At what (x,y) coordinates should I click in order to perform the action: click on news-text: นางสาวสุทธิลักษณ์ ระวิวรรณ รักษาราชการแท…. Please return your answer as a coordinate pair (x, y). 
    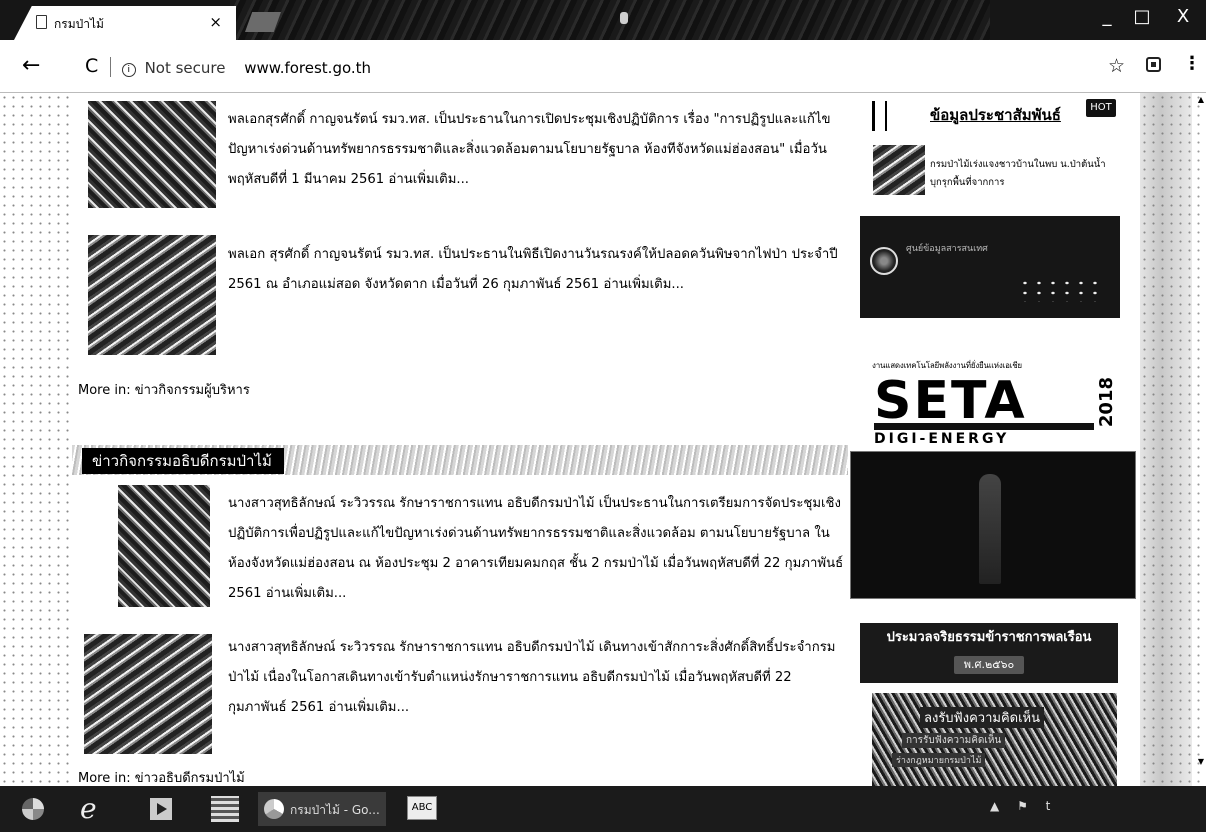
    Looking at the image, I should click on (531, 677).